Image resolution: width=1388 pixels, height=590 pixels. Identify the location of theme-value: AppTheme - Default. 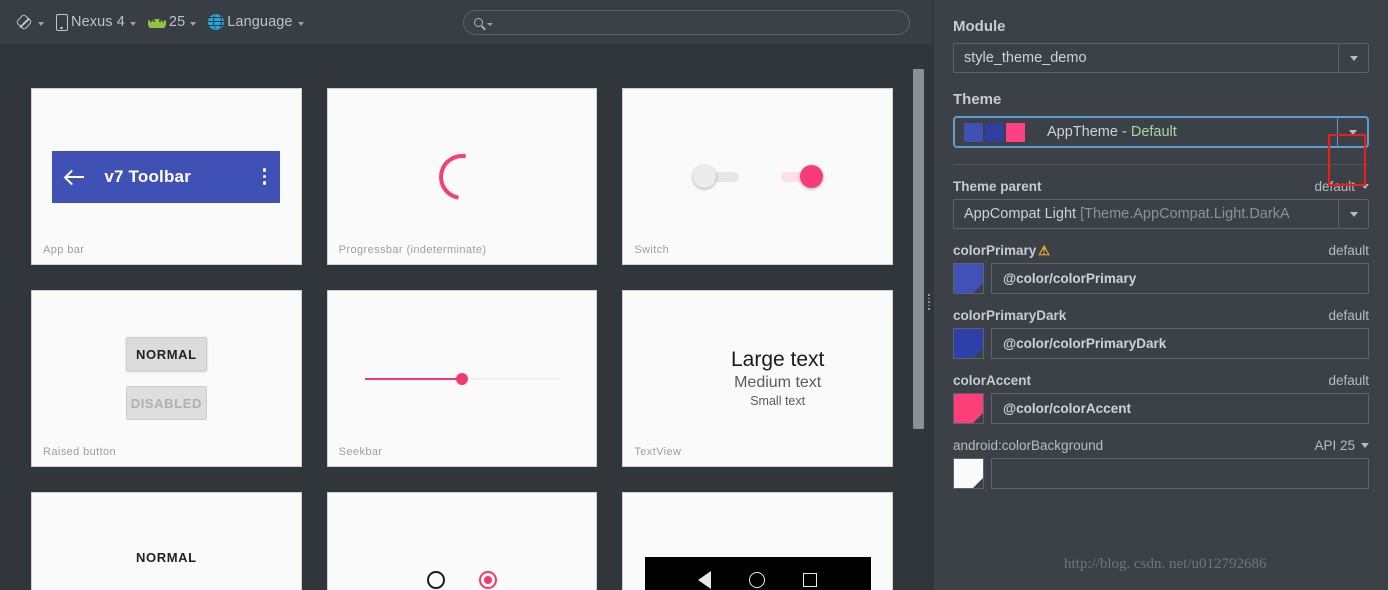
(1187, 132).